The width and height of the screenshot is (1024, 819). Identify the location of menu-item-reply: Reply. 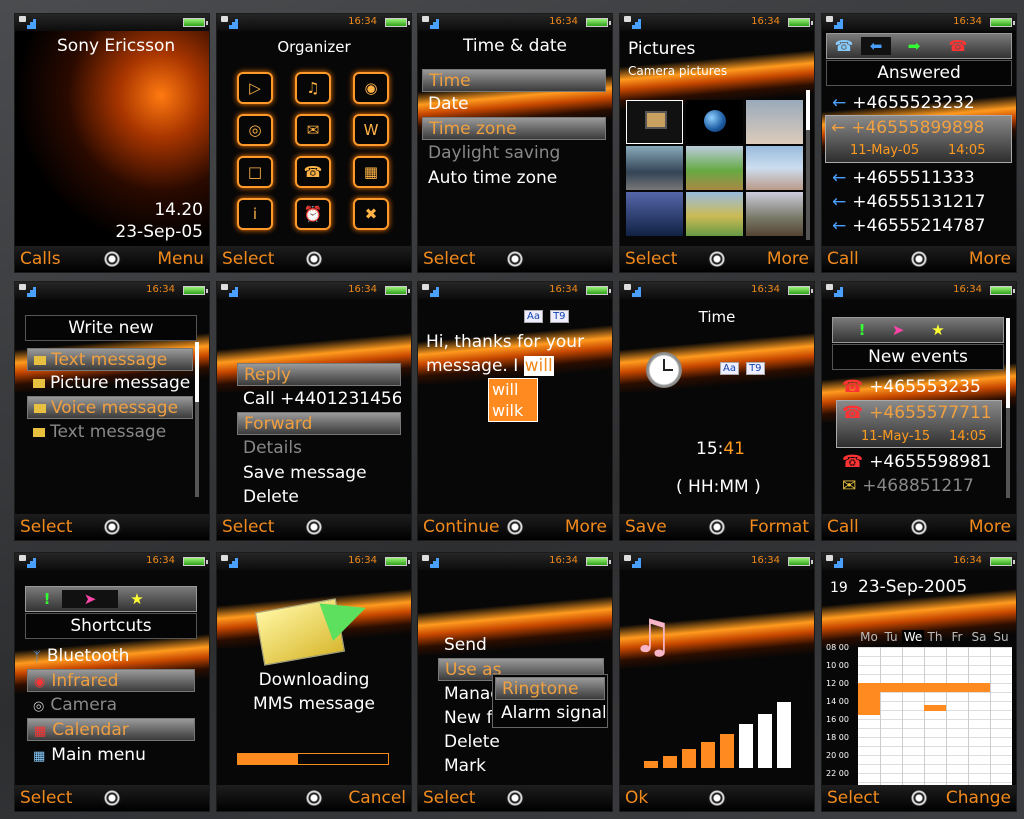
(319, 374).